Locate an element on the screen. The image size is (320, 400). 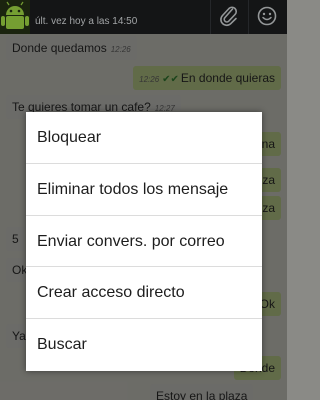
menu-item-enviar-correo: Enviar convers. por correo is located at coordinates (144, 242).